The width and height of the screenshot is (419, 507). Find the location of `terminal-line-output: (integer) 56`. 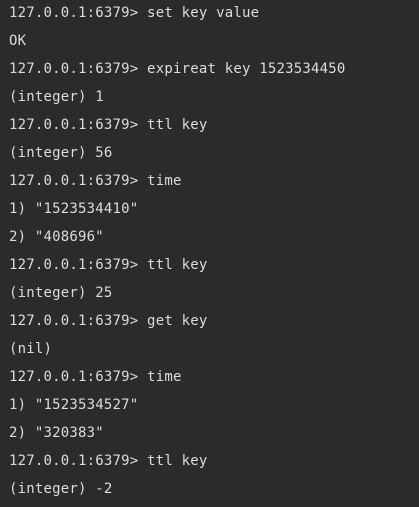

terminal-line-output: (integer) 56 is located at coordinates (61, 153).